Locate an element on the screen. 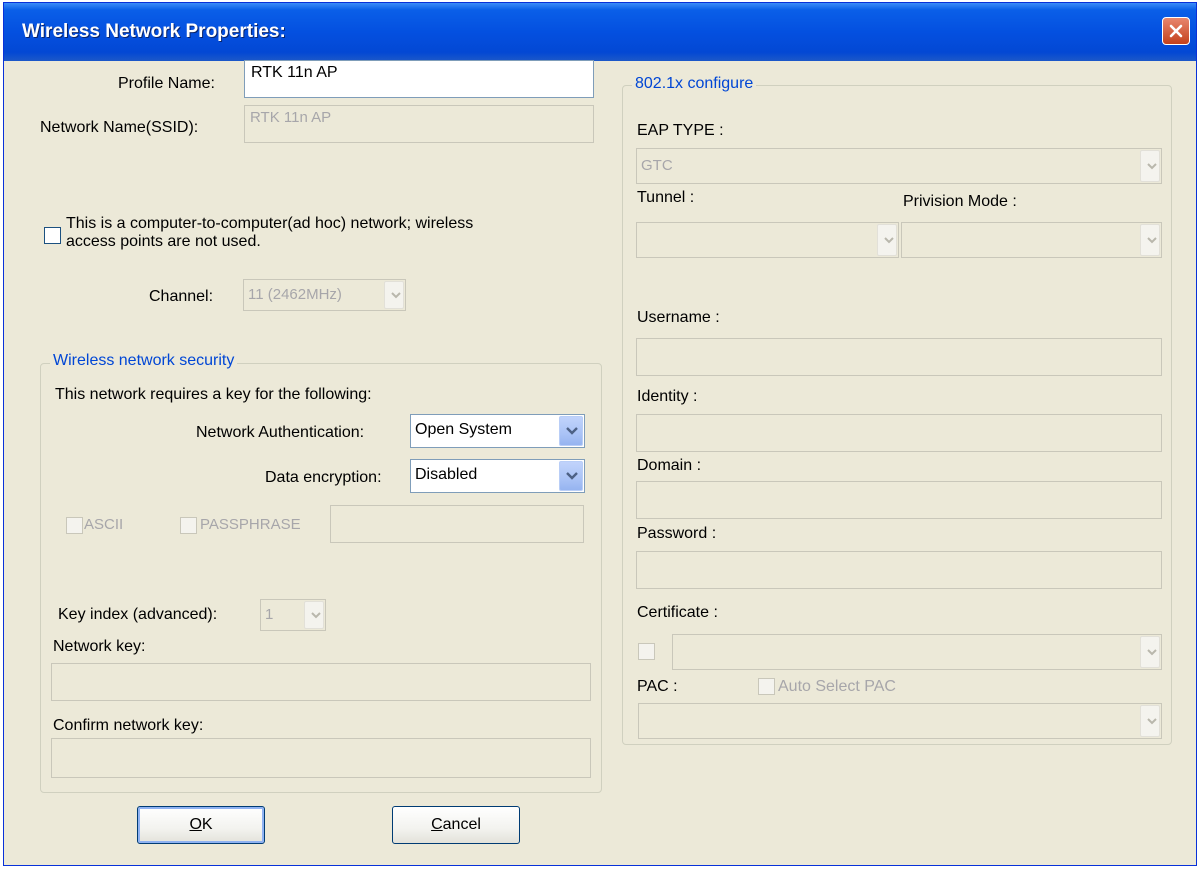 This screenshot has width=1201, height=870. provision-mode-select is located at coordinates (1031, 240).